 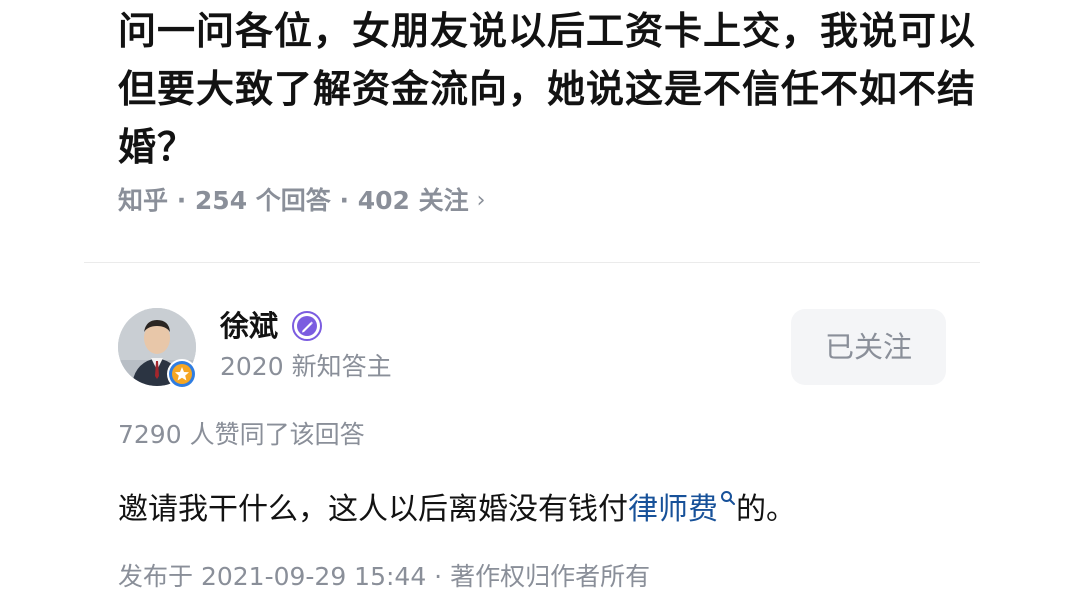 What do you see at coordinates (306, 366) in the screenshot?
I see `author-tag: 2020 新知答主` at bounding box center [306, 366].